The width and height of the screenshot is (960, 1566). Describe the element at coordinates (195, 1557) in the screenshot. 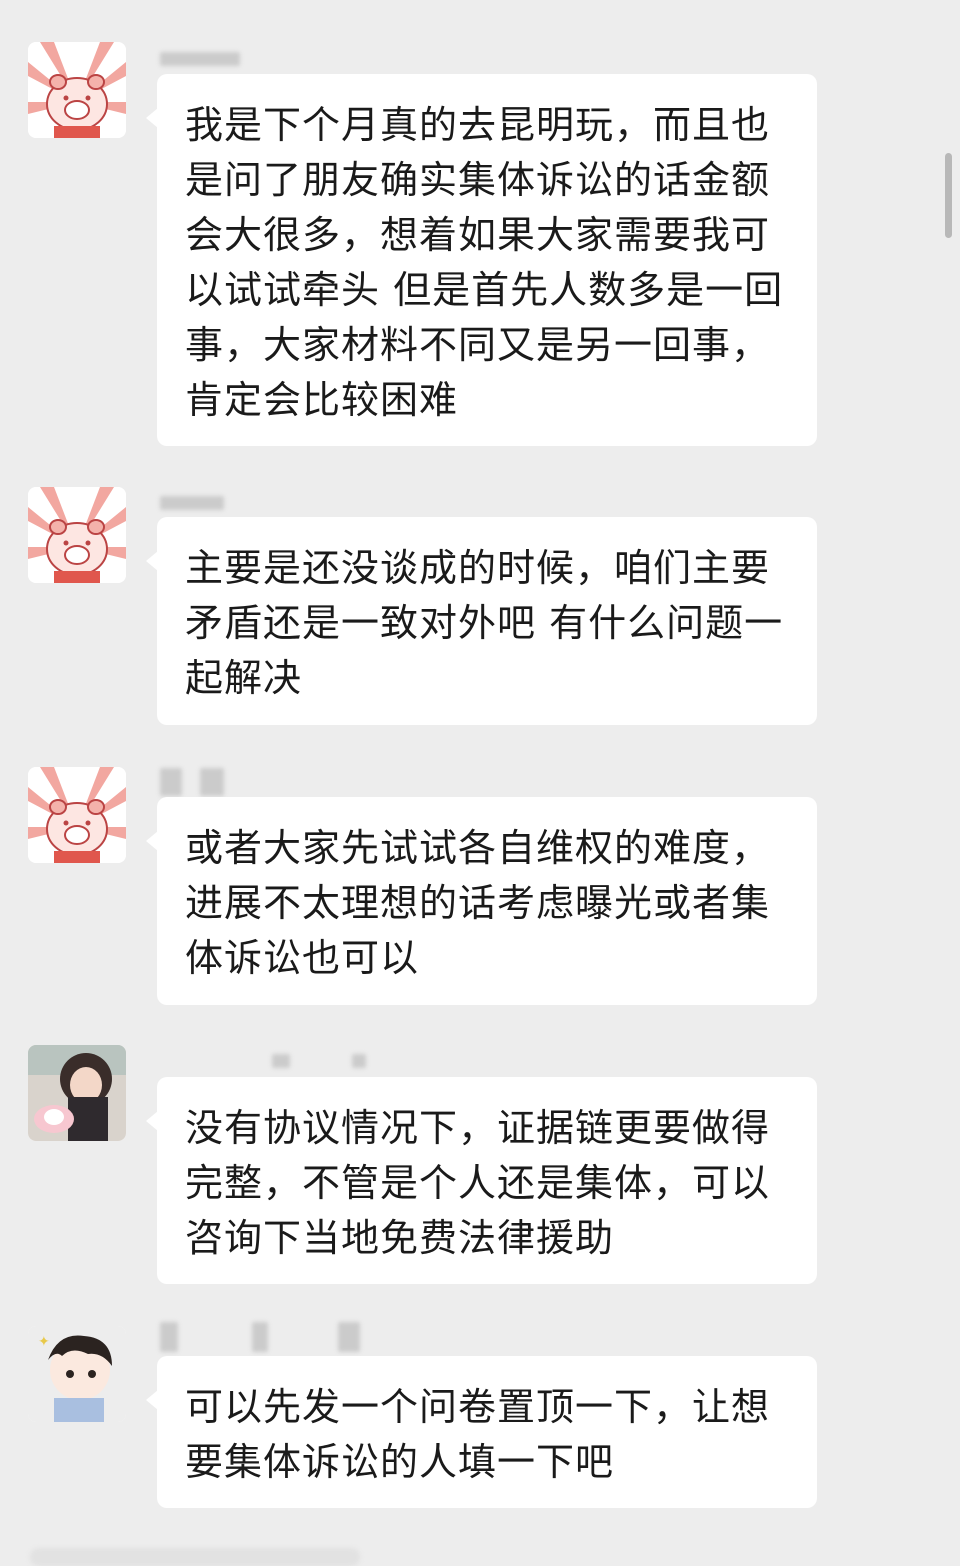

I see `input-bar-hint` at that location.